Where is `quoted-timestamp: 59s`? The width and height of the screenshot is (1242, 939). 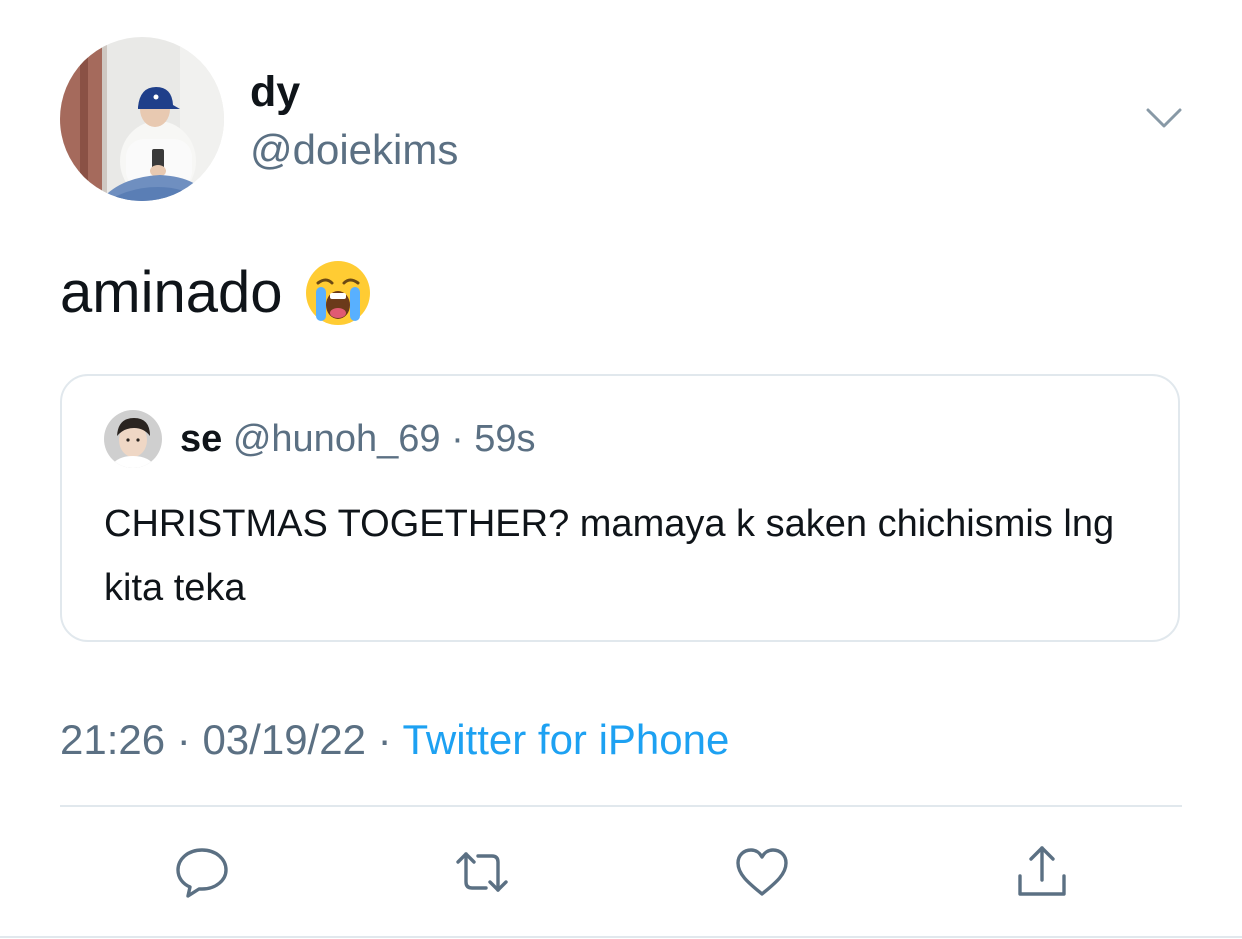
quoted-timestamp: 59s is located at coordinates (505, 439).